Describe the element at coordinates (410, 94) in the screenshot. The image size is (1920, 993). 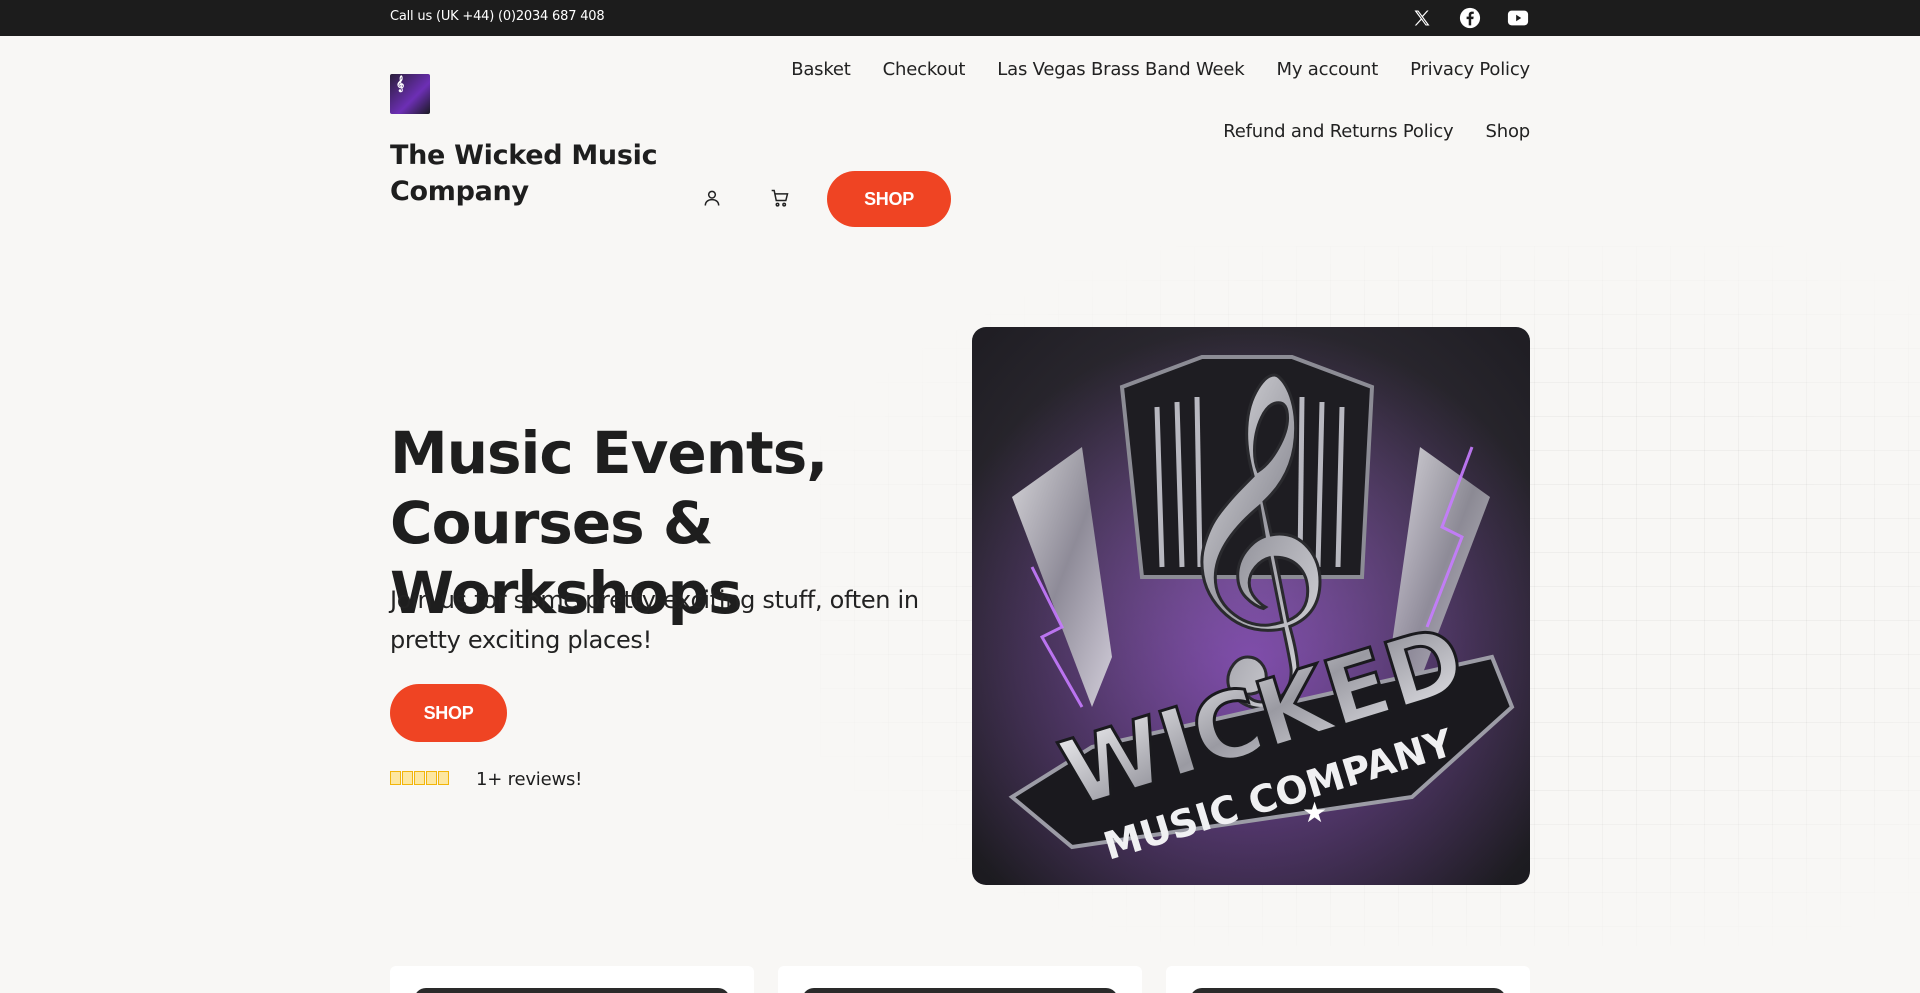
I see `site-logo: 𝄞` at that location.